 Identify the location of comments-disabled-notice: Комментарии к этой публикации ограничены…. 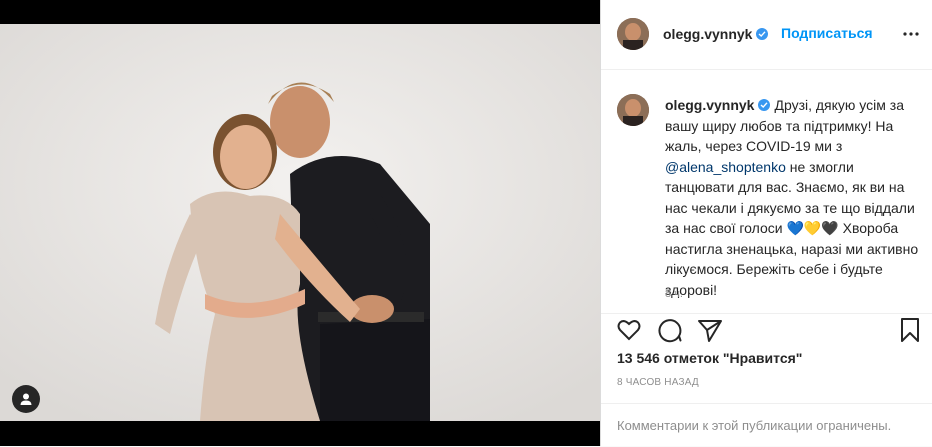
(754, 425).